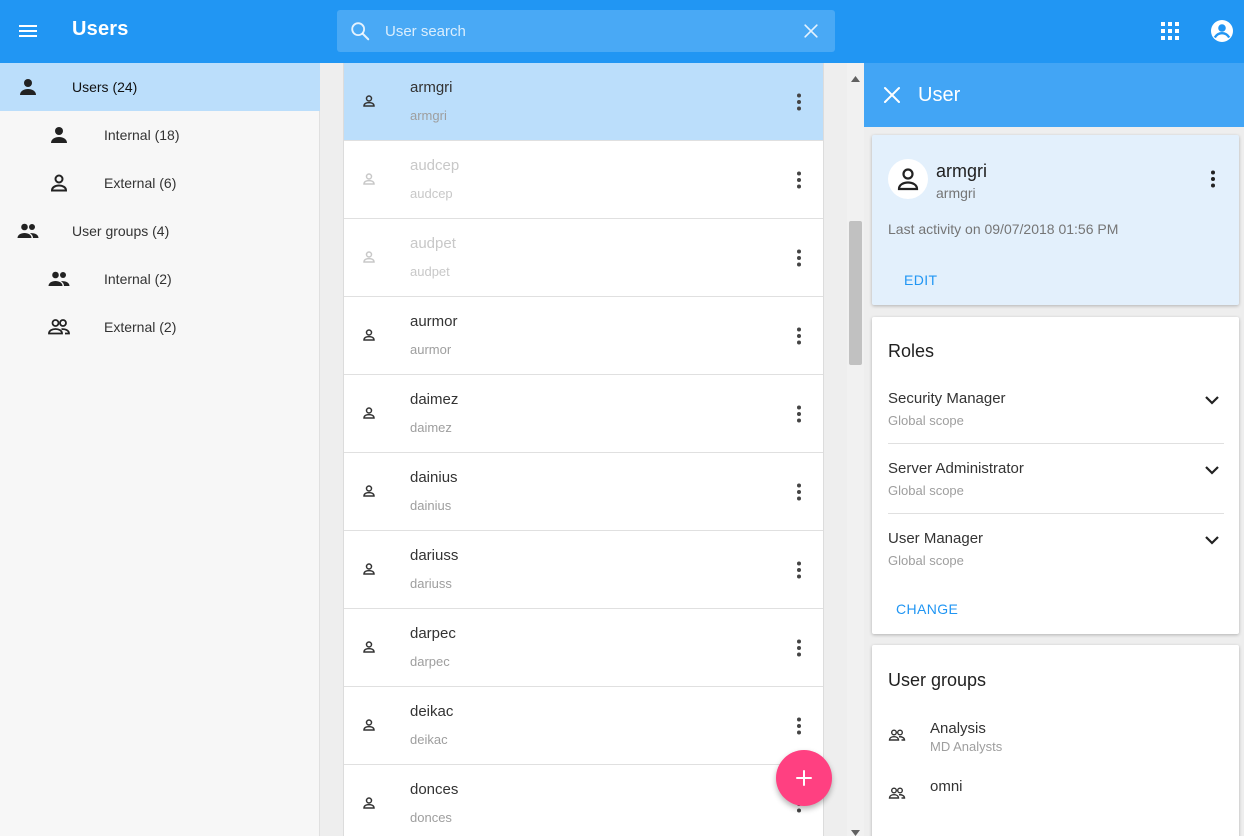 This screenshot has height=836, width=1244. What do you see at coordinates (431, 349) in the screenshot?
I see `user-login: aurmor` at bounding box center [431, 349].